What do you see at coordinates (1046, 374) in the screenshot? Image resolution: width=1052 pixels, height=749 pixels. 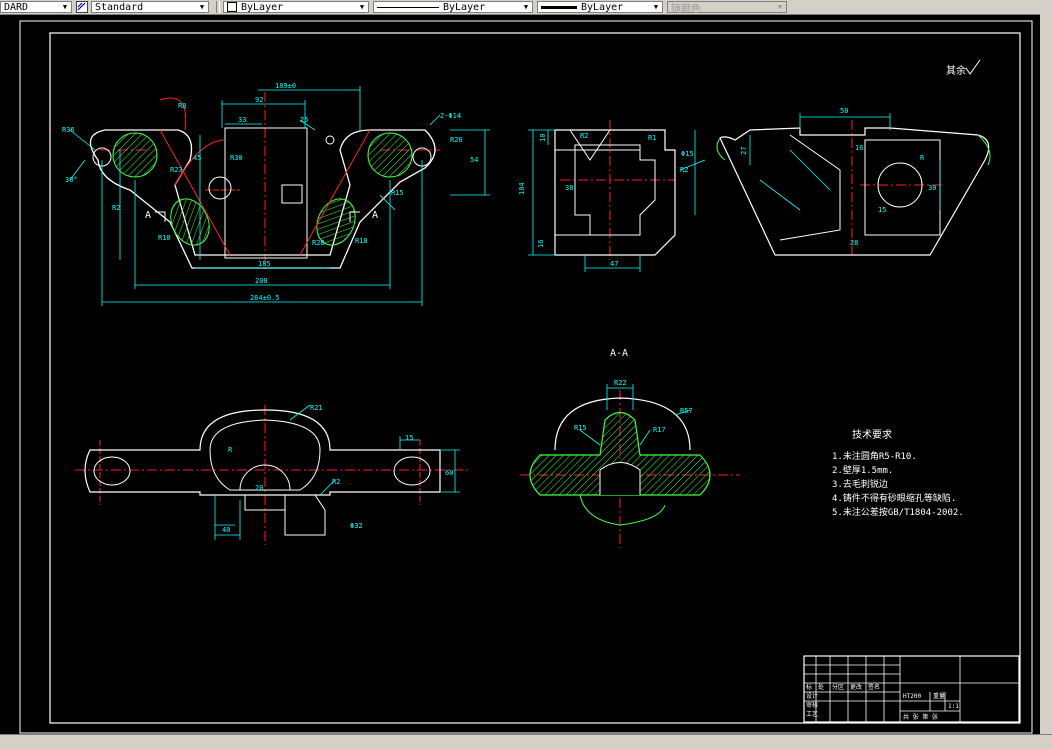 I see `vertical-scrollbar` at bounding box center [1046, 374].